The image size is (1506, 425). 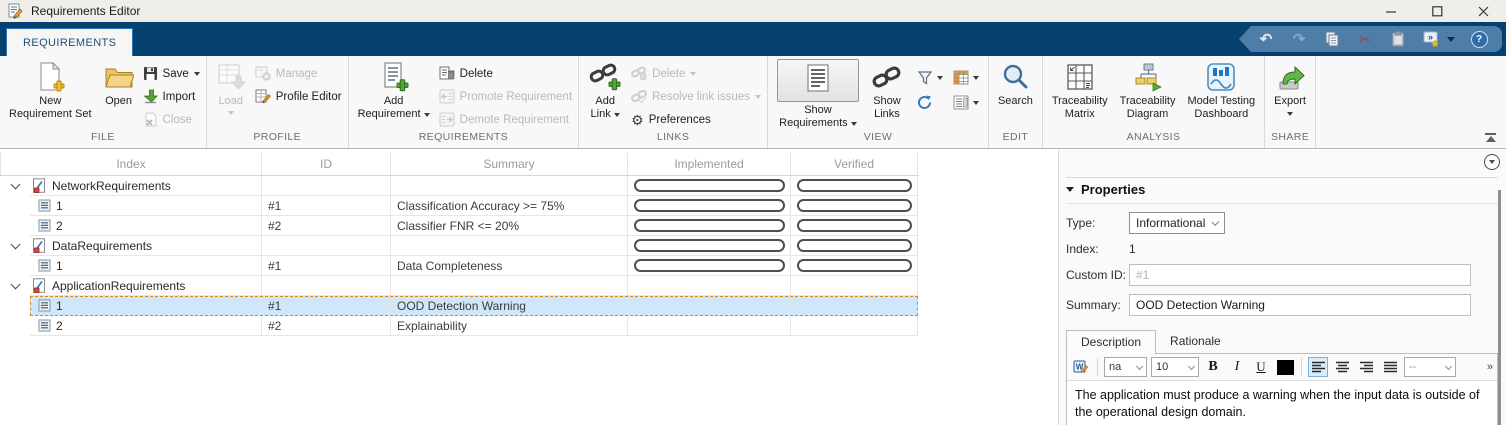 What do you see at coordinates (1430, 367) in the screenshot?
I see `list-format-dropdown: --` at bounding box center [1430, 367].